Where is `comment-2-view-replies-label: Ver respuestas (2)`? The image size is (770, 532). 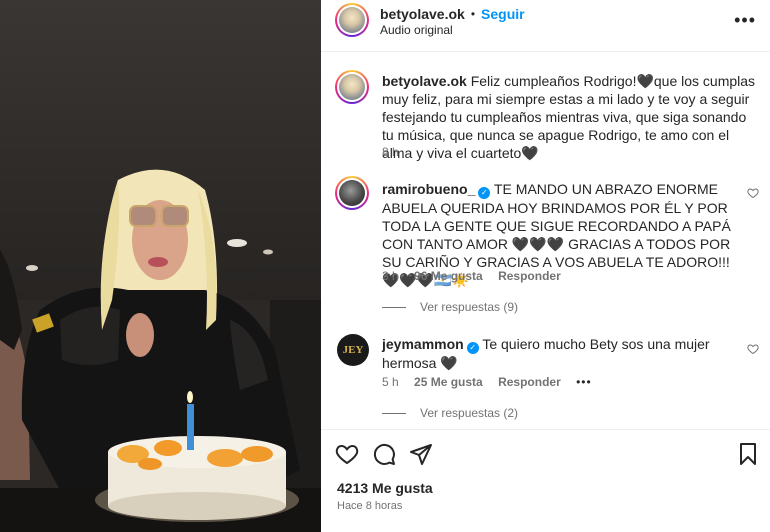
comment-2-view-replies-label: Ver respuestas (2) is located at coordinates (469, 413).